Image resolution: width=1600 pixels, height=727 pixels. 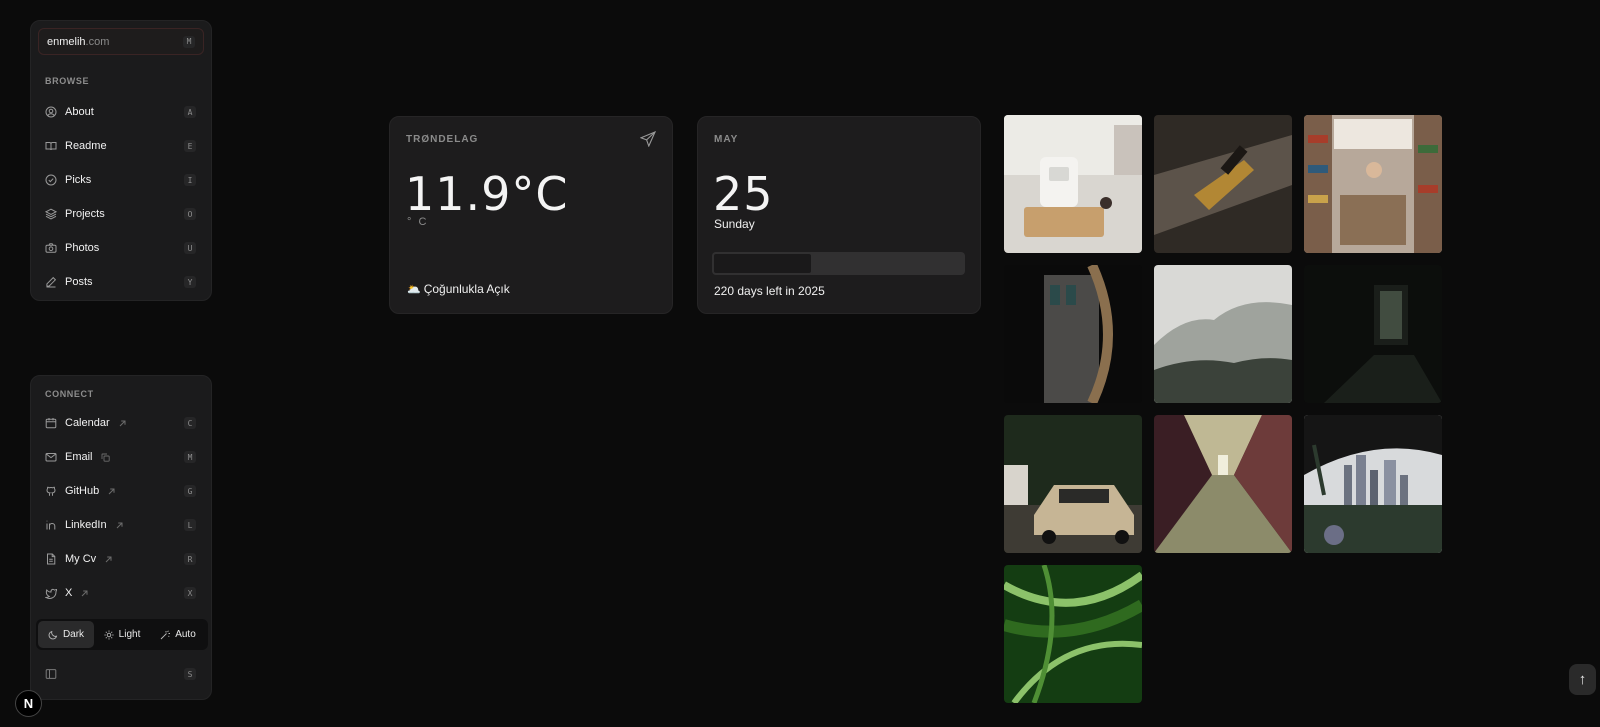 What do you see at coordinates (51, 491) in the screenshot?
I see `github-icon` at bounding box center [51, 491].